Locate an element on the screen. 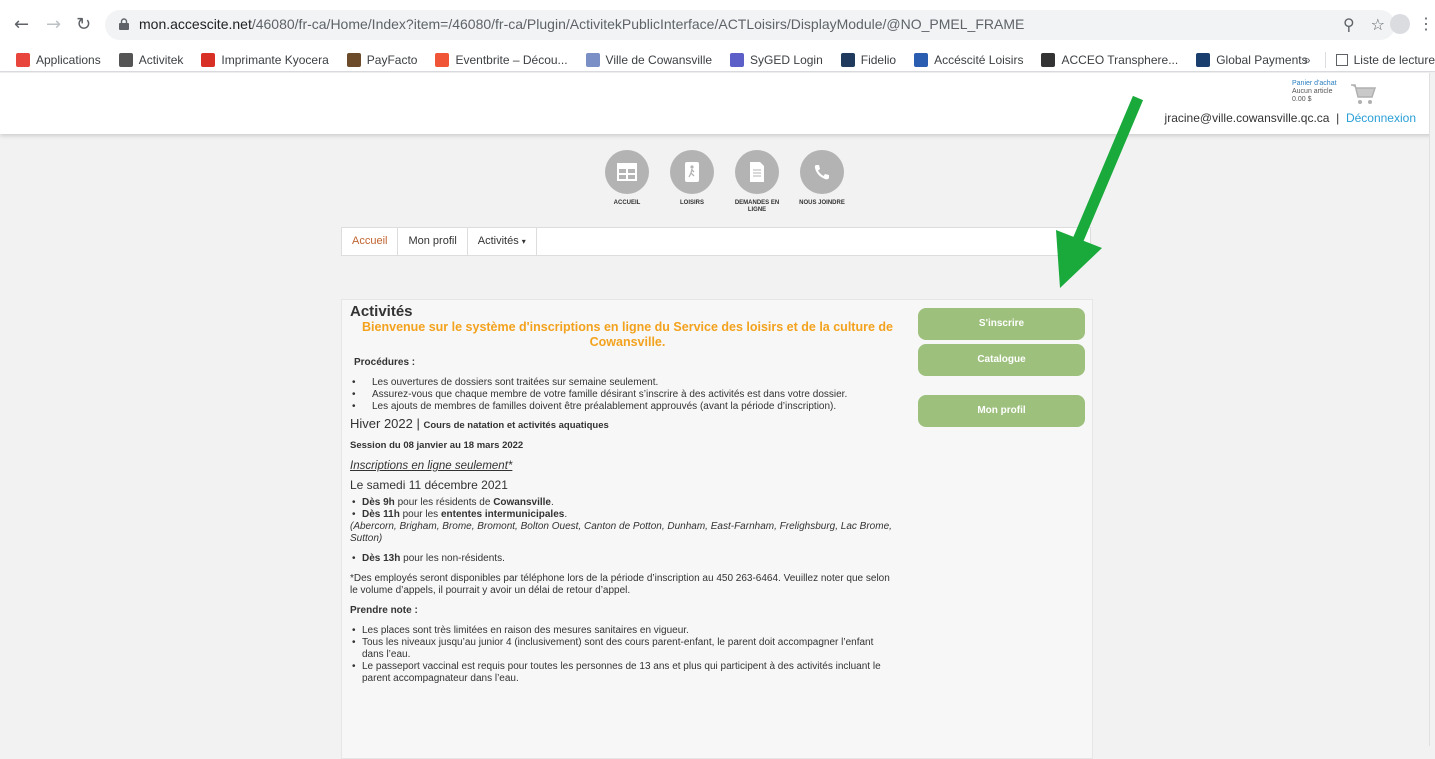 The width and height of the screenshot is (1435, 759). r2-place: ententes intermunicipales is located at coordinates (502, 514).